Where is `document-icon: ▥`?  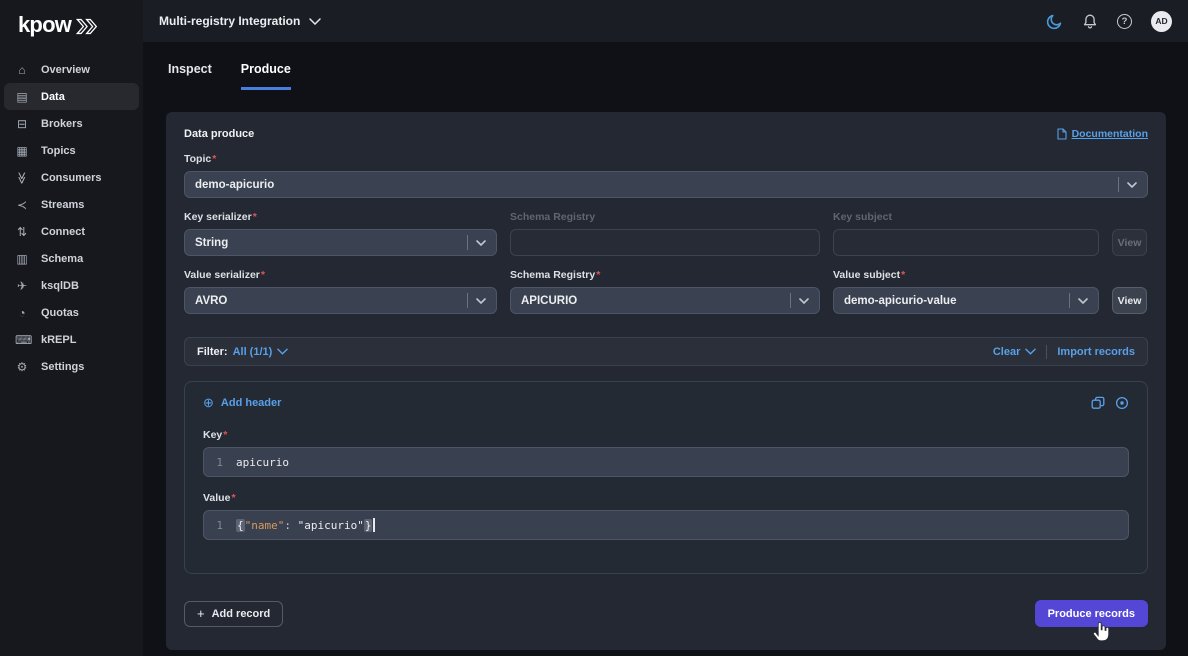 document-icon: ▥ is located at coordinates (22, 258).